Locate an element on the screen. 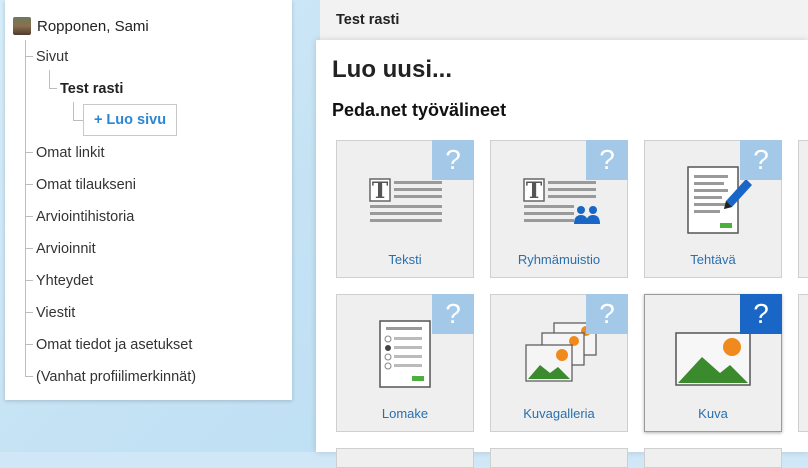 The image size is (808, 468). tile-ryhmamuistio: T ? Ryhmämuistio is located at coordinates (559, 209).